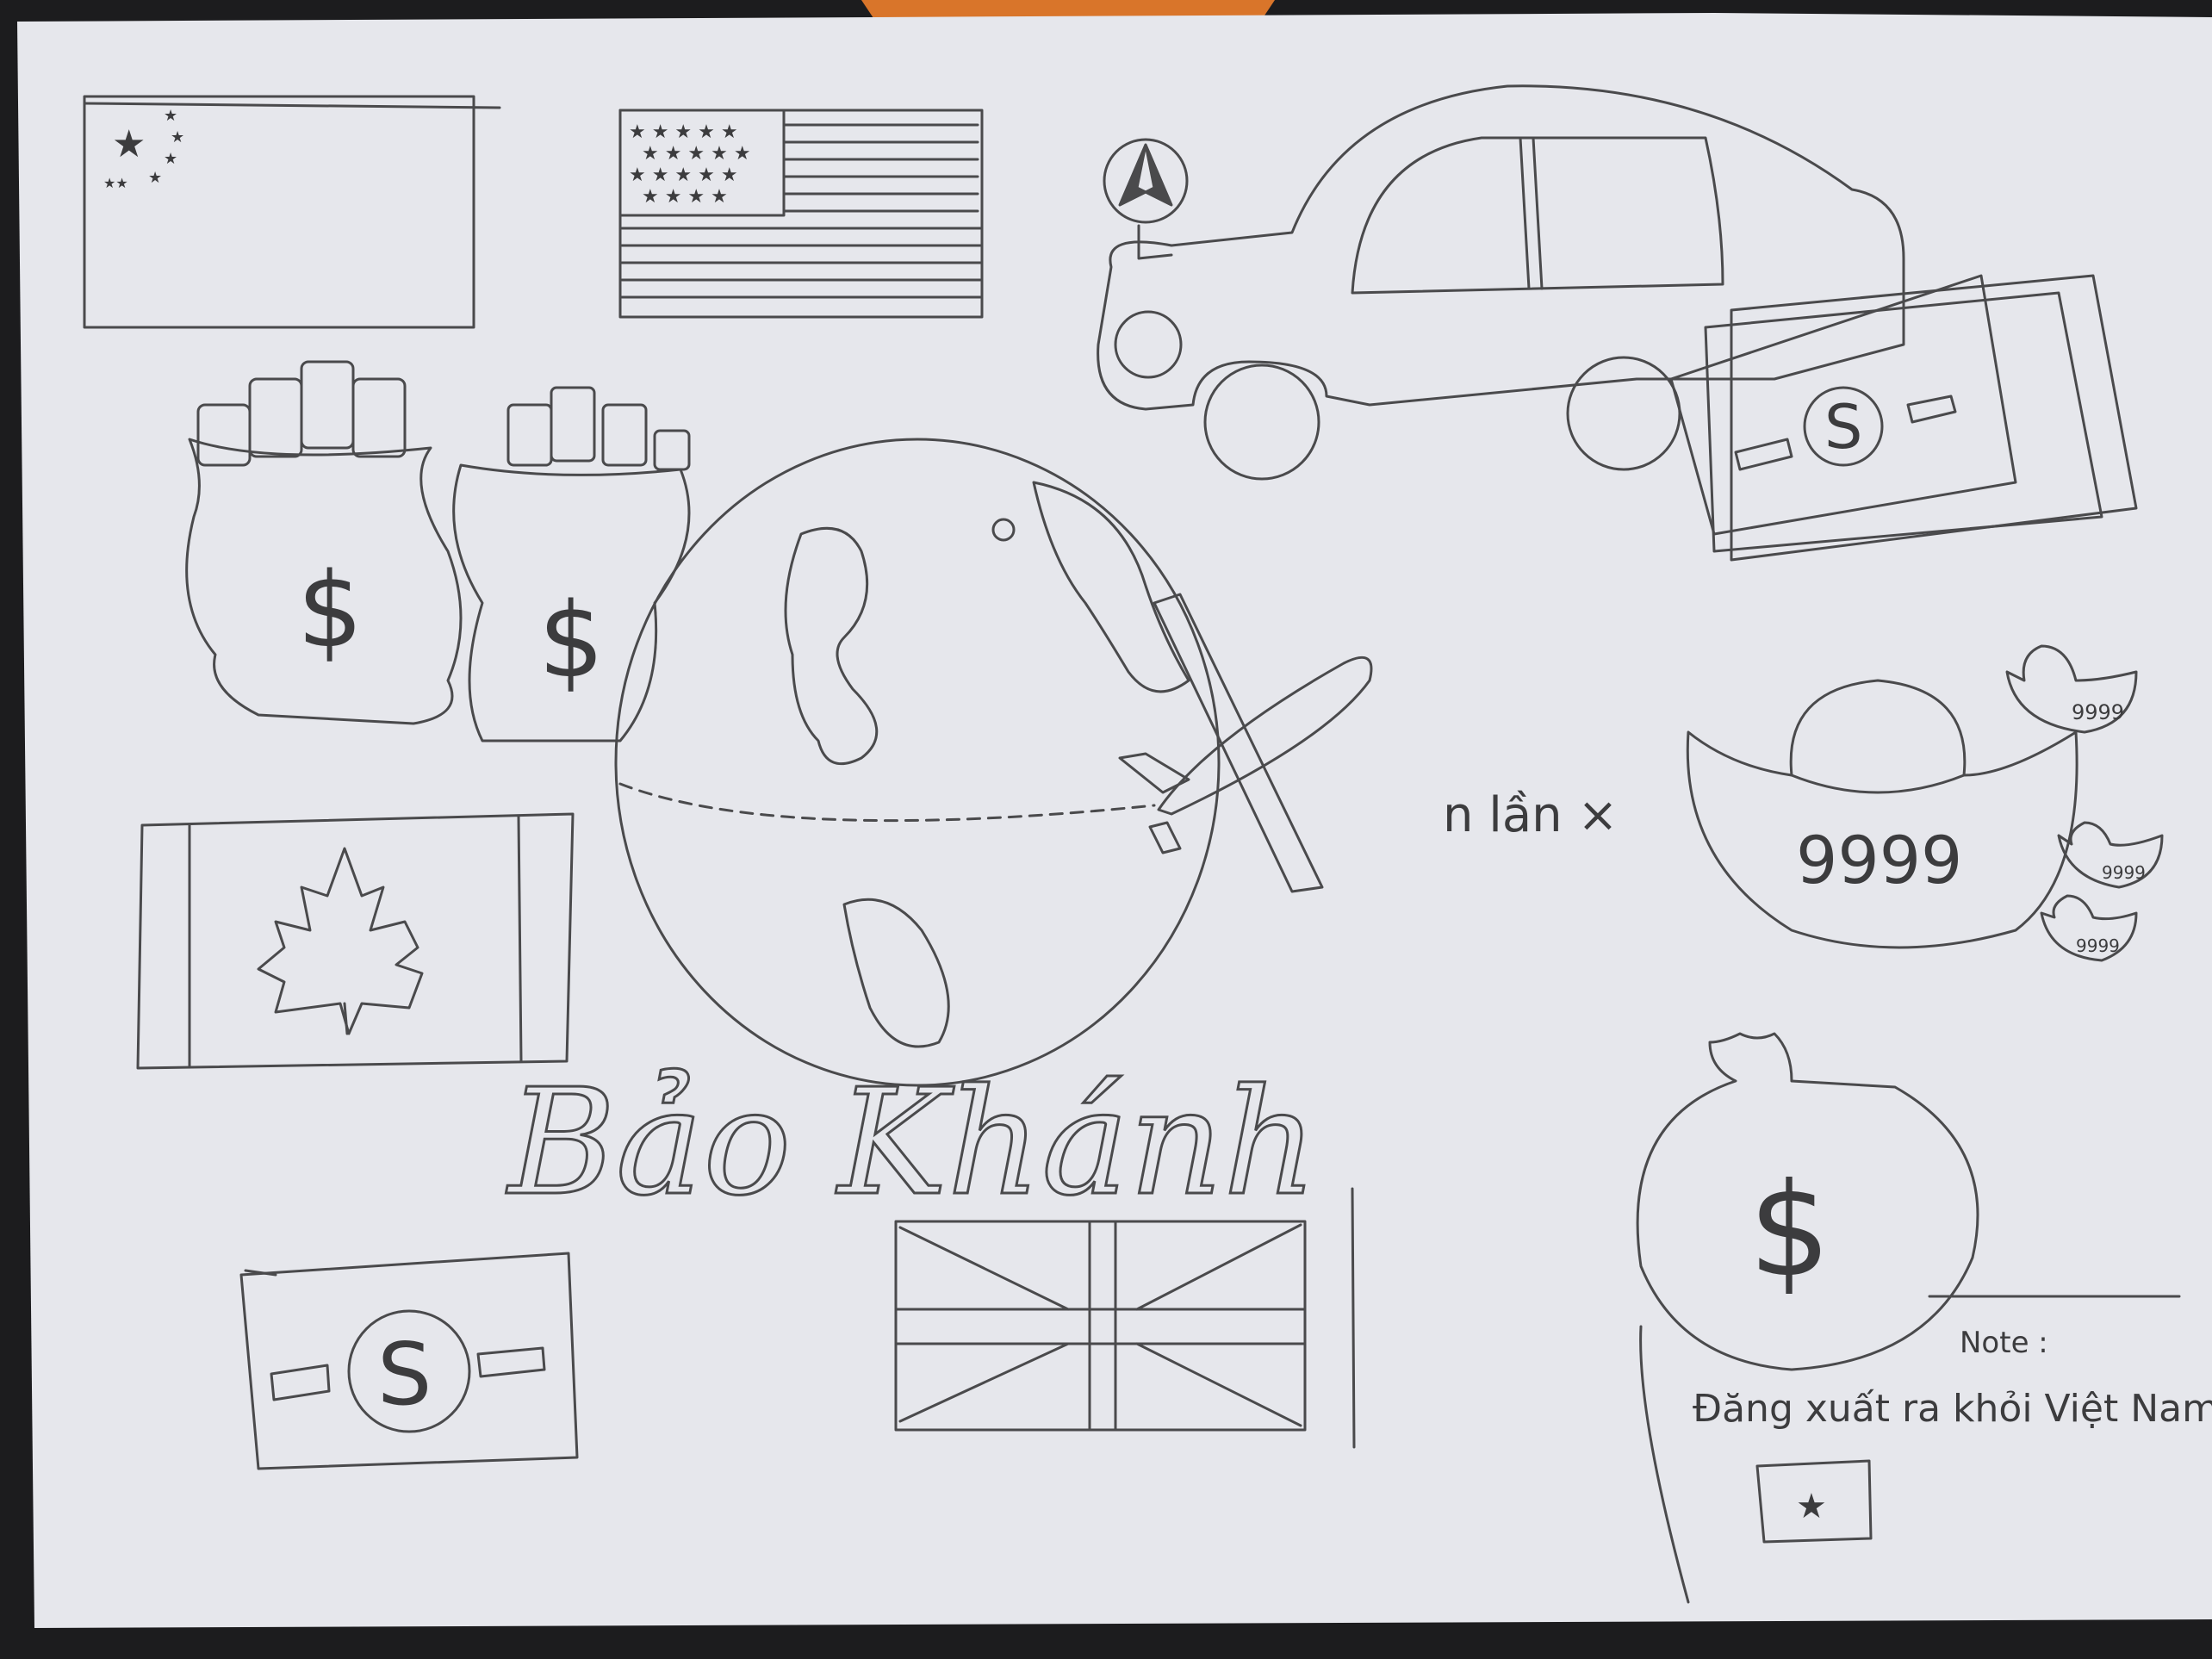 This screenshot has height=1659, width=2212. Describe the element at coordinates (911, 1143) in the screenshot. I see `name-title: Bảo Khánh` at that location.